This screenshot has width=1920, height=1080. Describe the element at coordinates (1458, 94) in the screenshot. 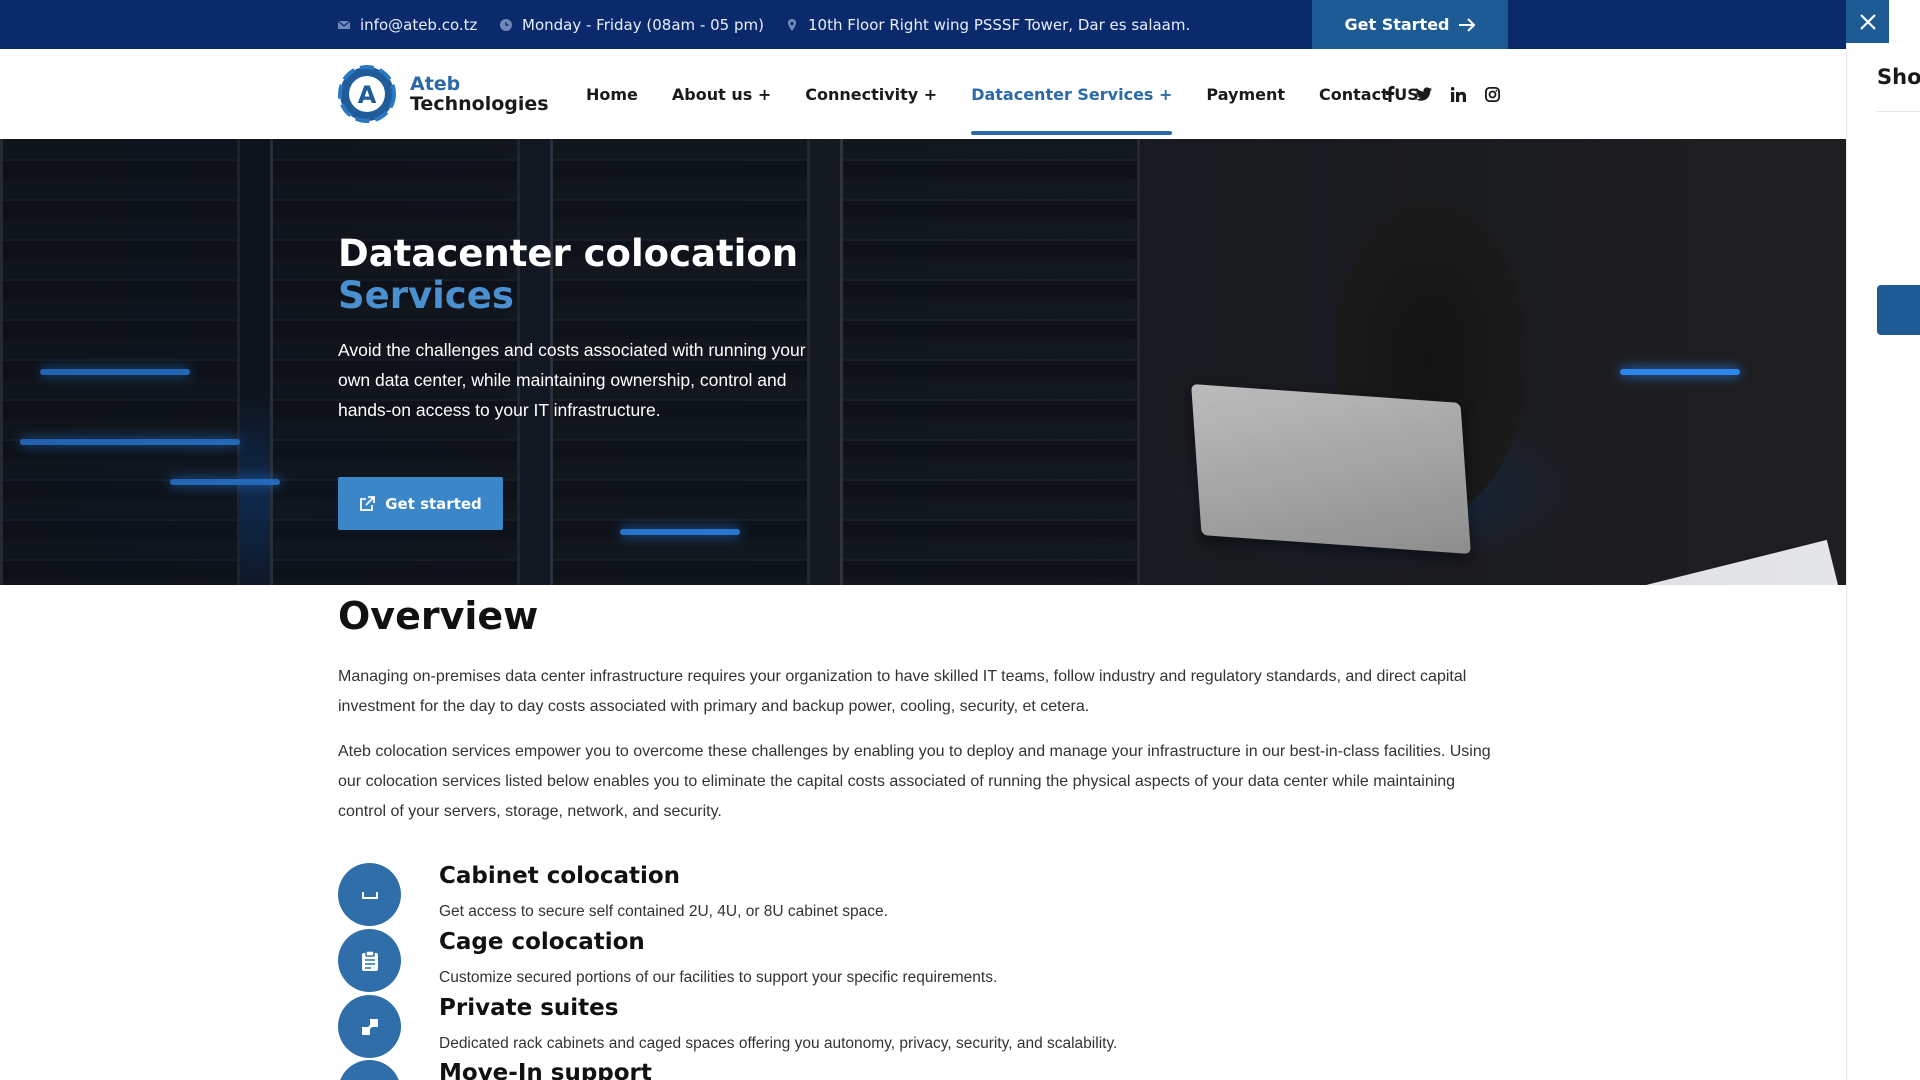

I see `linkedin-icon` at that location.